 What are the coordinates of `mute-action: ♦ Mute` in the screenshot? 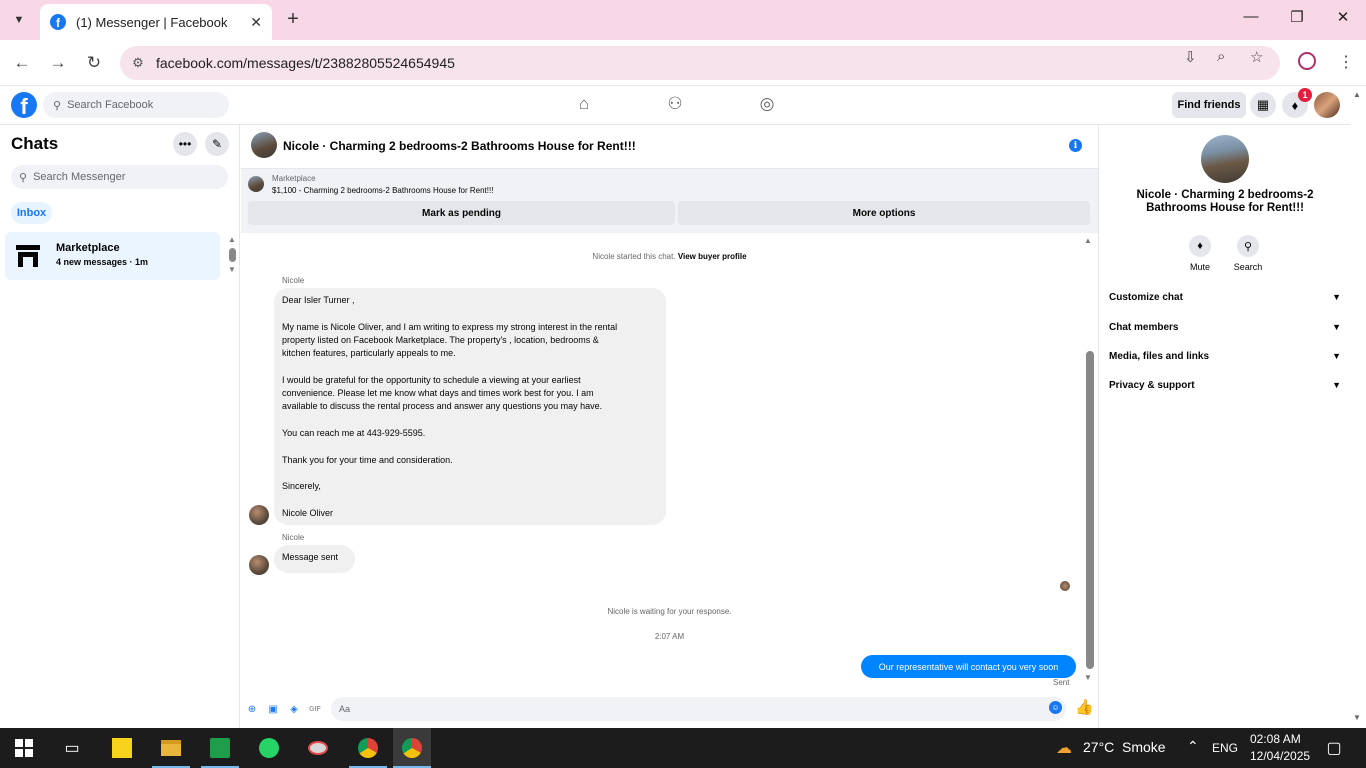 It's located at (1200, 253).